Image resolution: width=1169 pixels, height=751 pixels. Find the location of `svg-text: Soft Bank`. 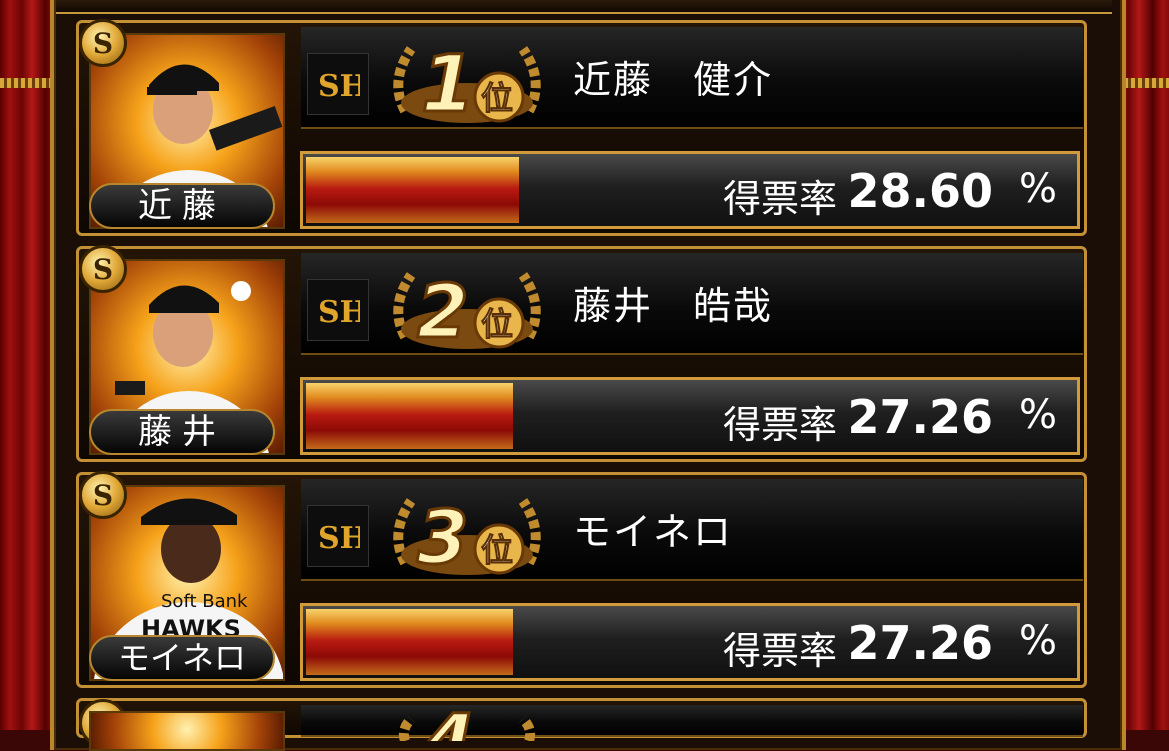

svg-text: Soft Bank is located at coordinates (204, 601).